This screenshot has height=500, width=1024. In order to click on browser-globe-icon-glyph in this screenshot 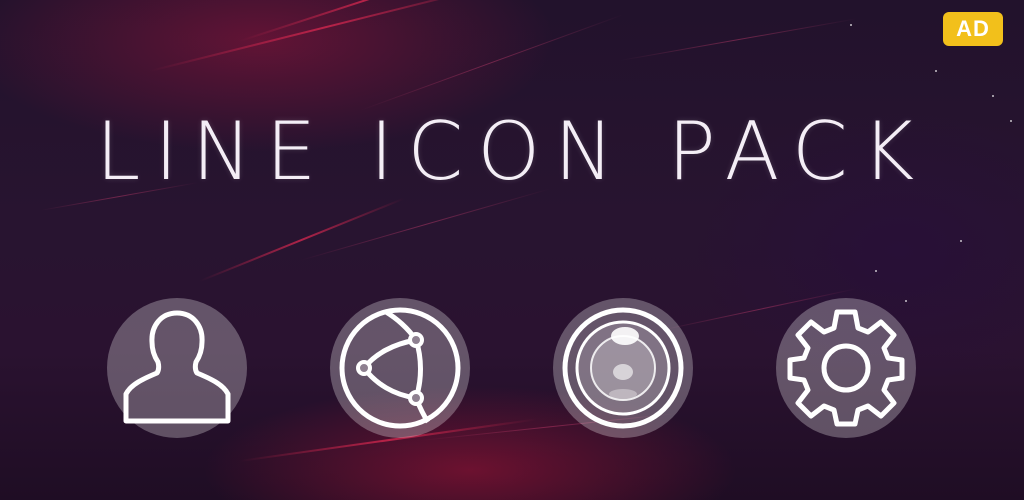, I will do `click(400, 368)`.